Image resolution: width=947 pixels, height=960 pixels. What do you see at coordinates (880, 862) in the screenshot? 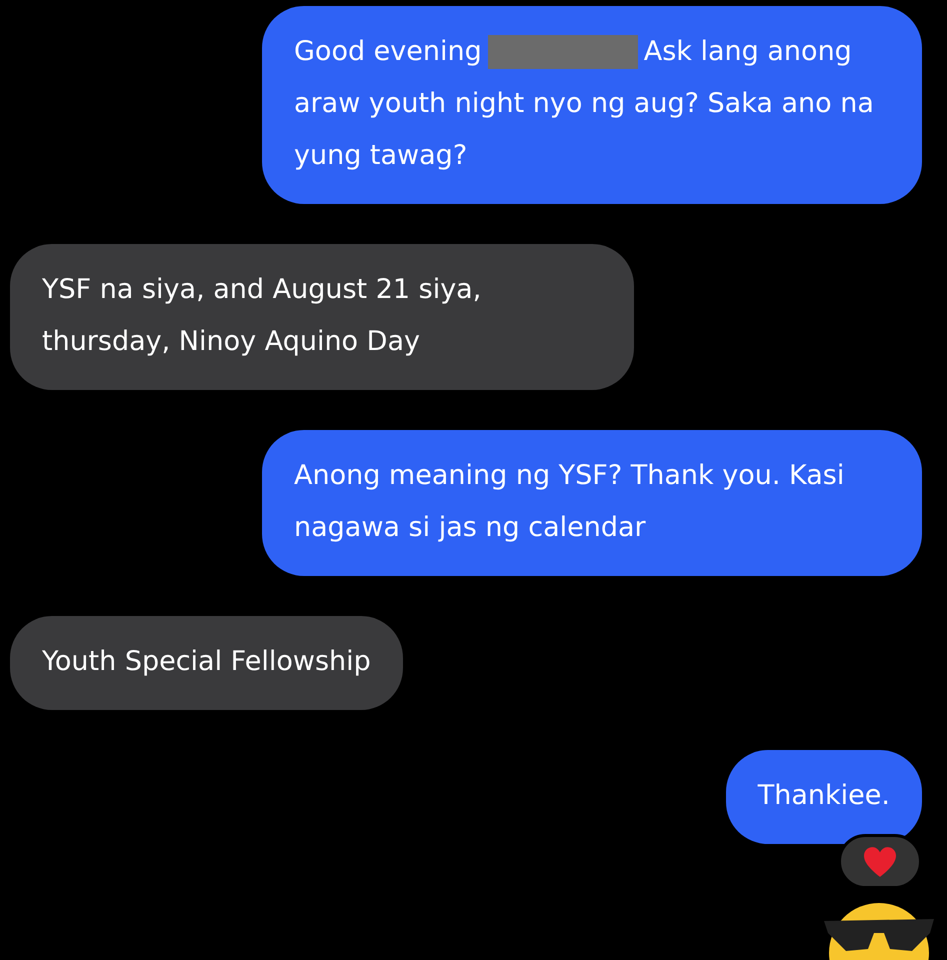
I see `heart-icon` at bounding box center [880, 862].